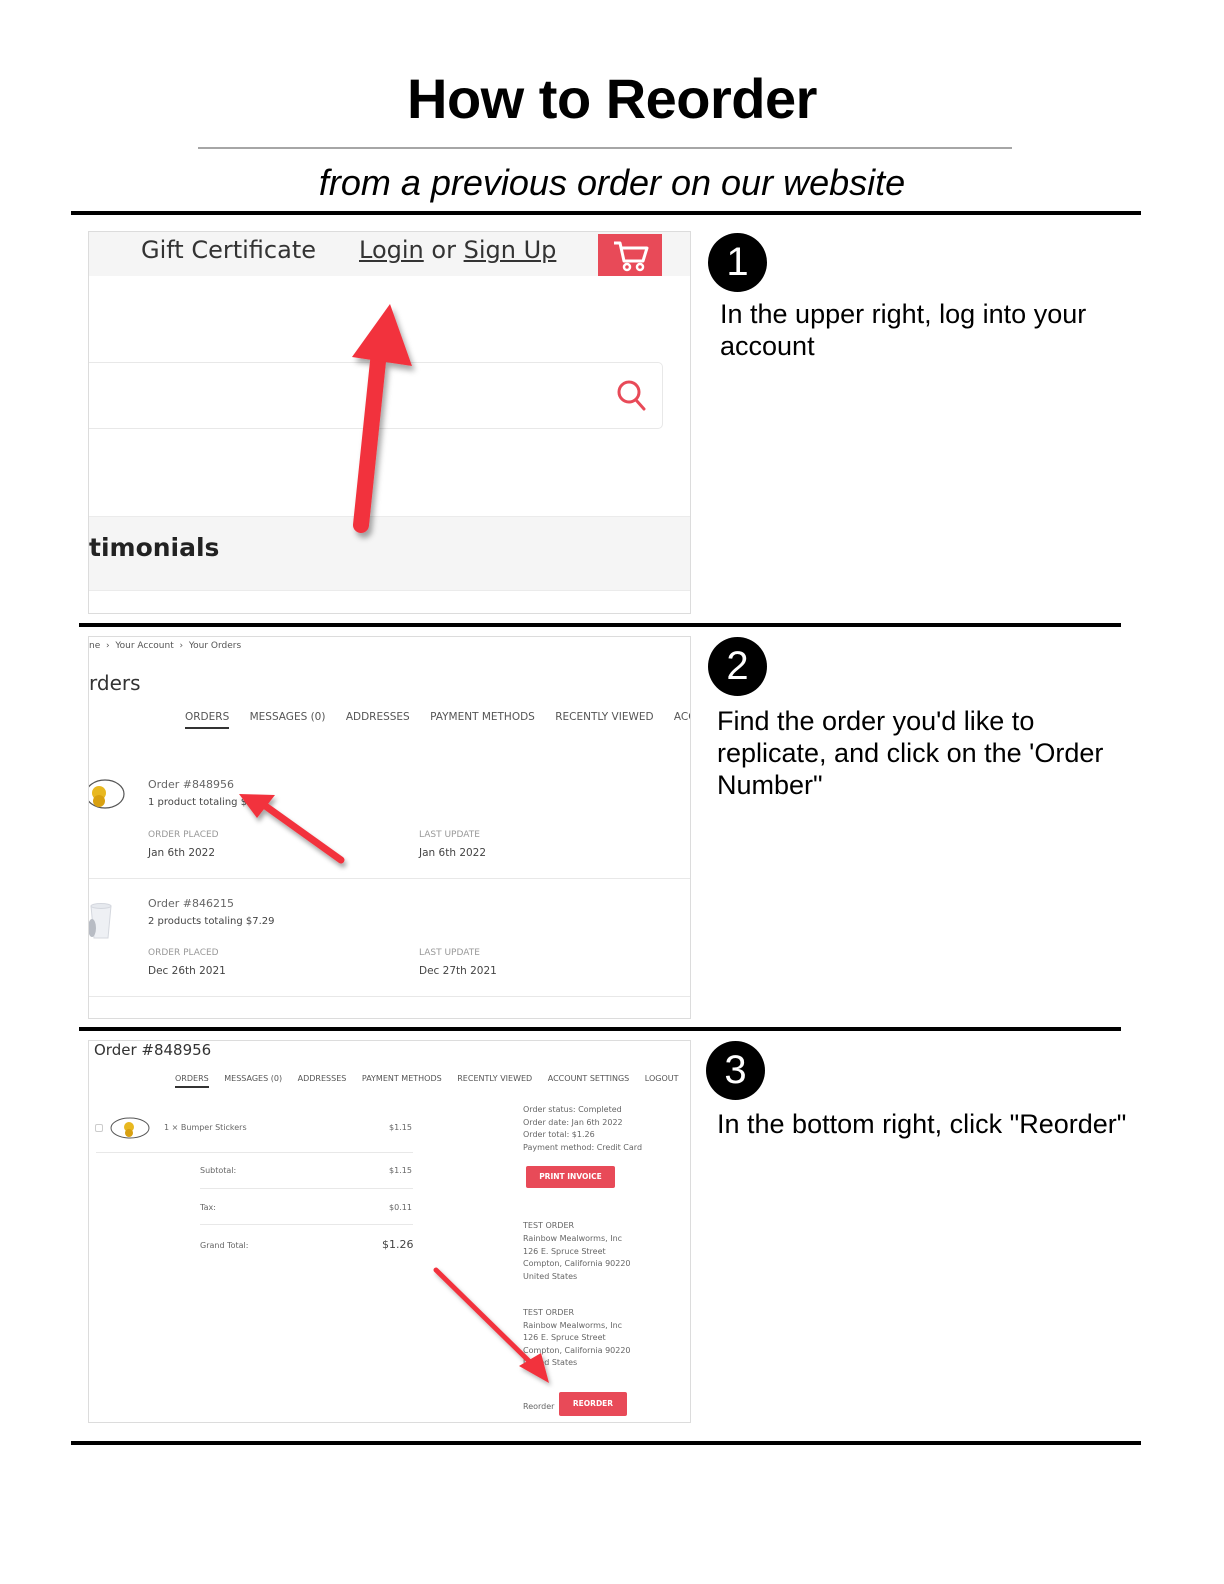 Image resolution: width=1224 pixels, height=1584 pixels. Describe the element at coordinates (94, 646) in the screenshot. I see `breadcrumb-home: ne` at that location.